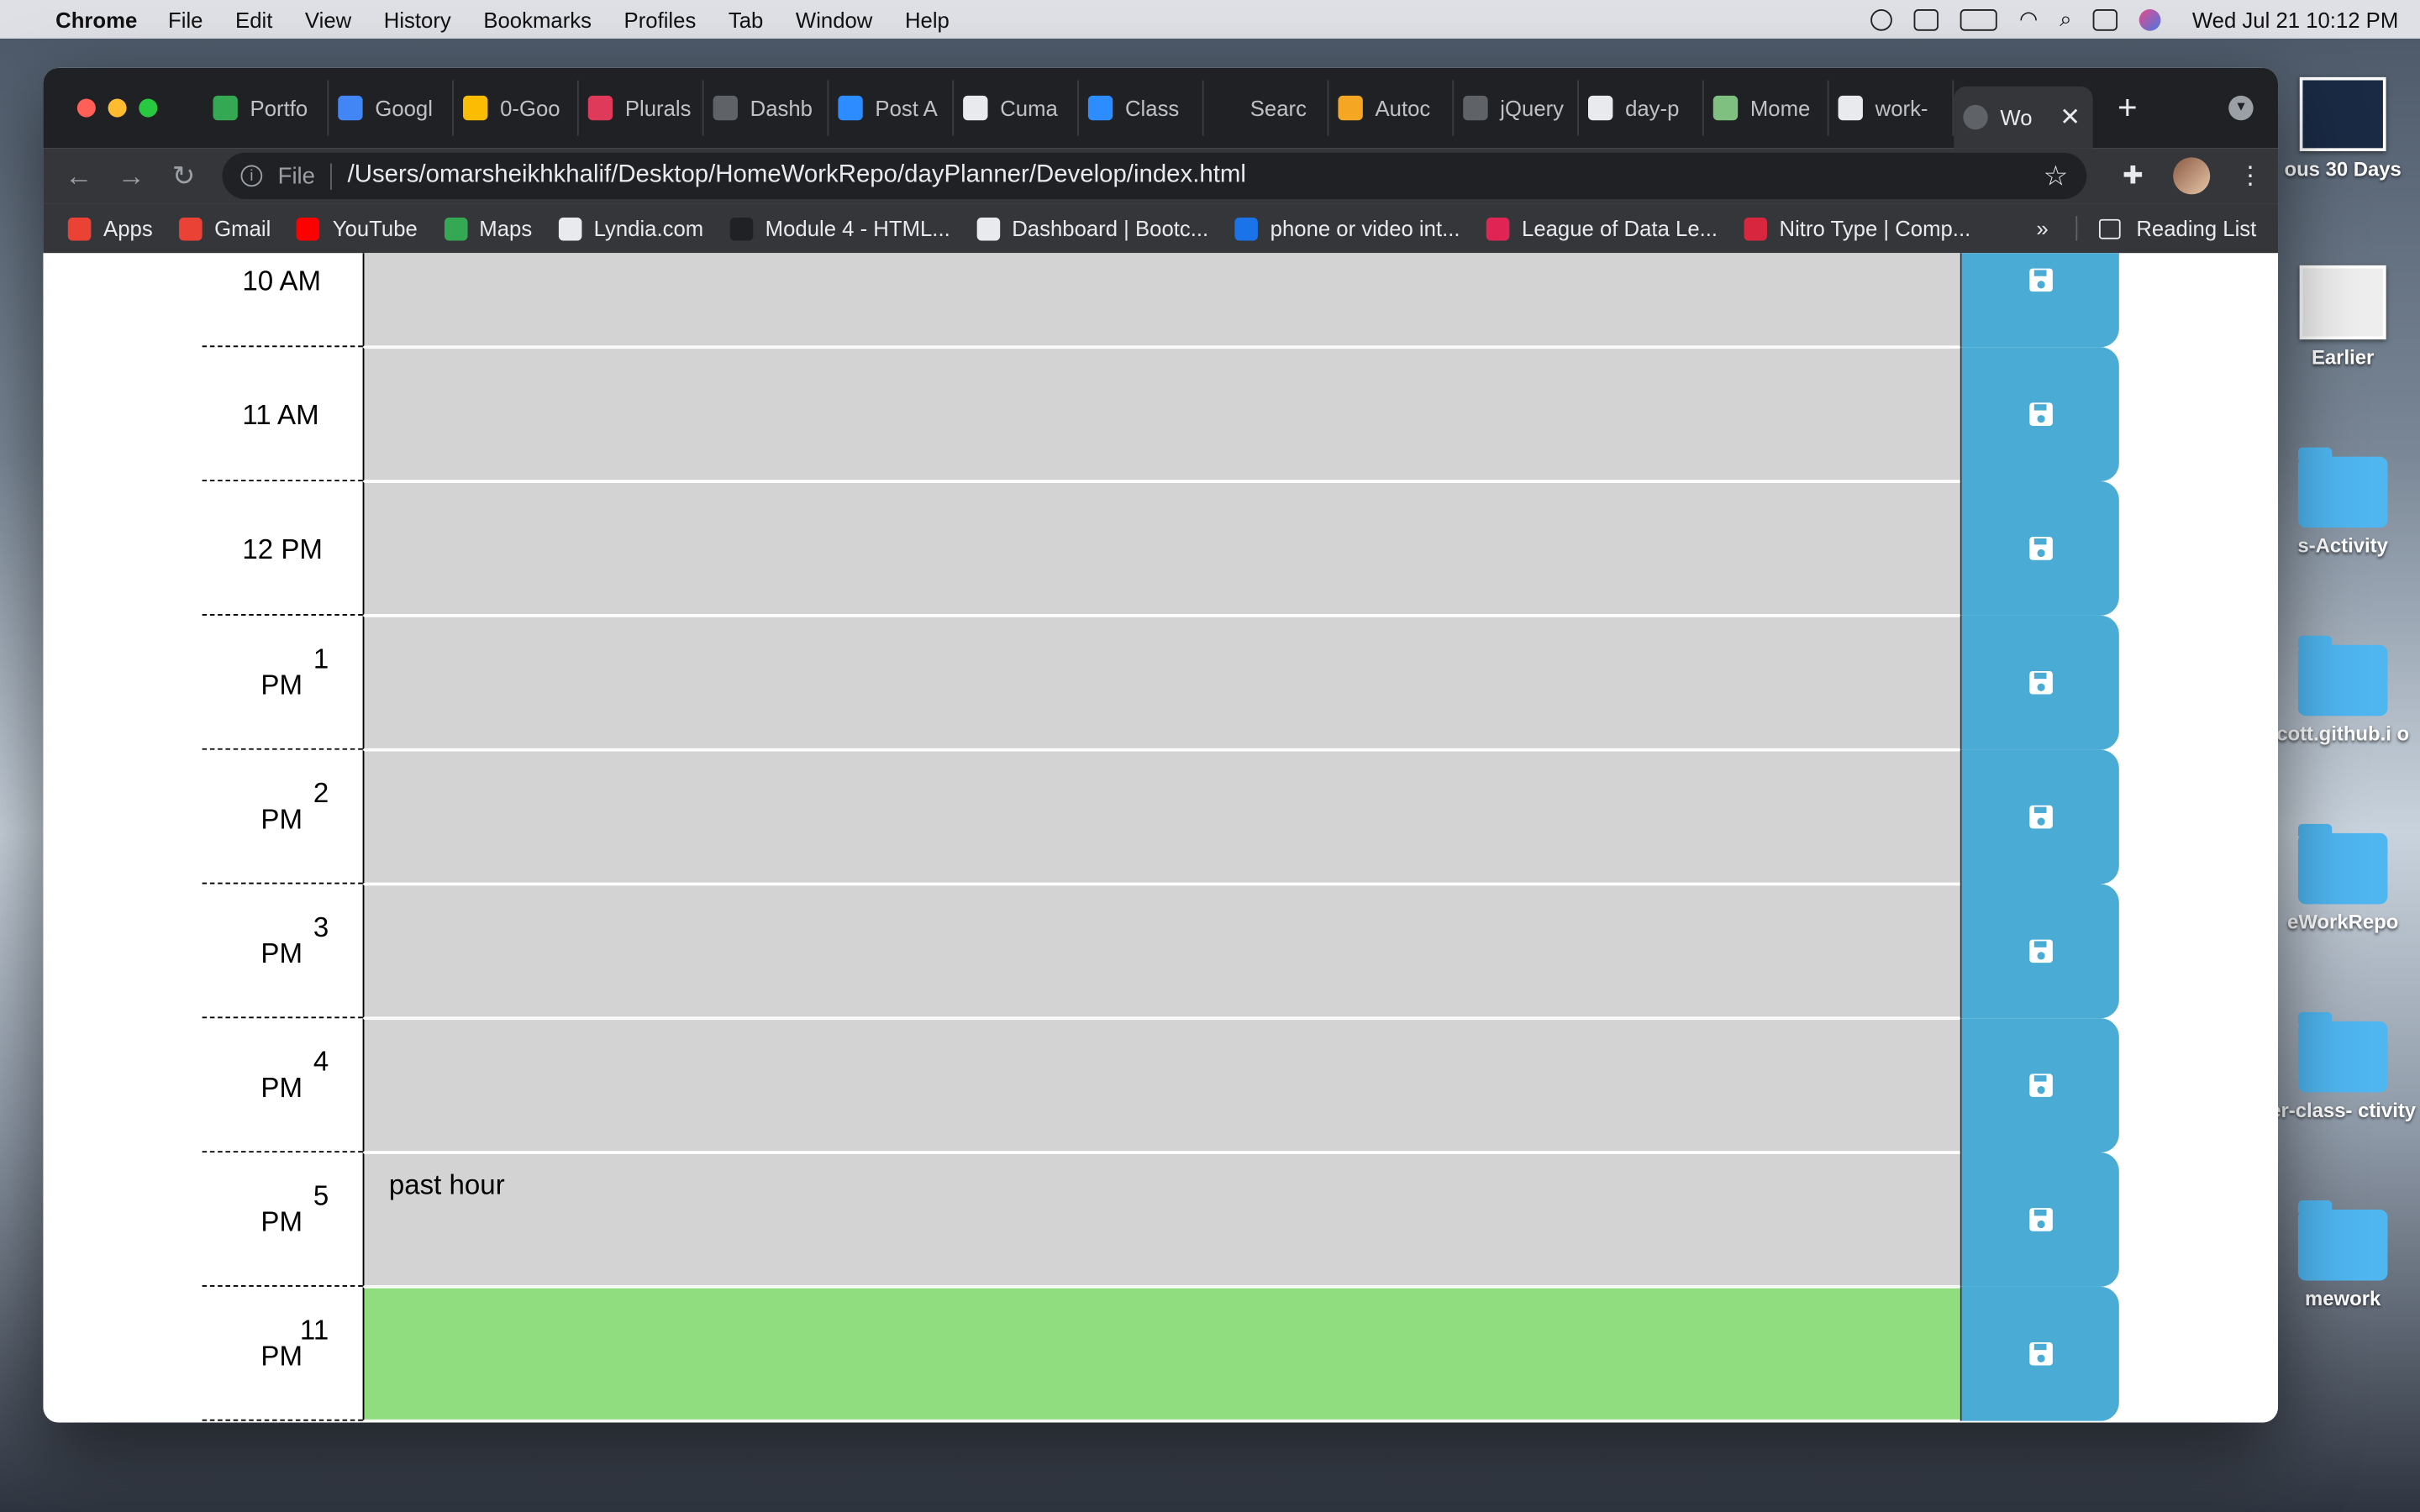 The width and height of the screenshot is (2420, 1512). Describe the element at coordinates (96, 19) in the screenshot. I see `app-menu-chrome: Chrome` at that location.